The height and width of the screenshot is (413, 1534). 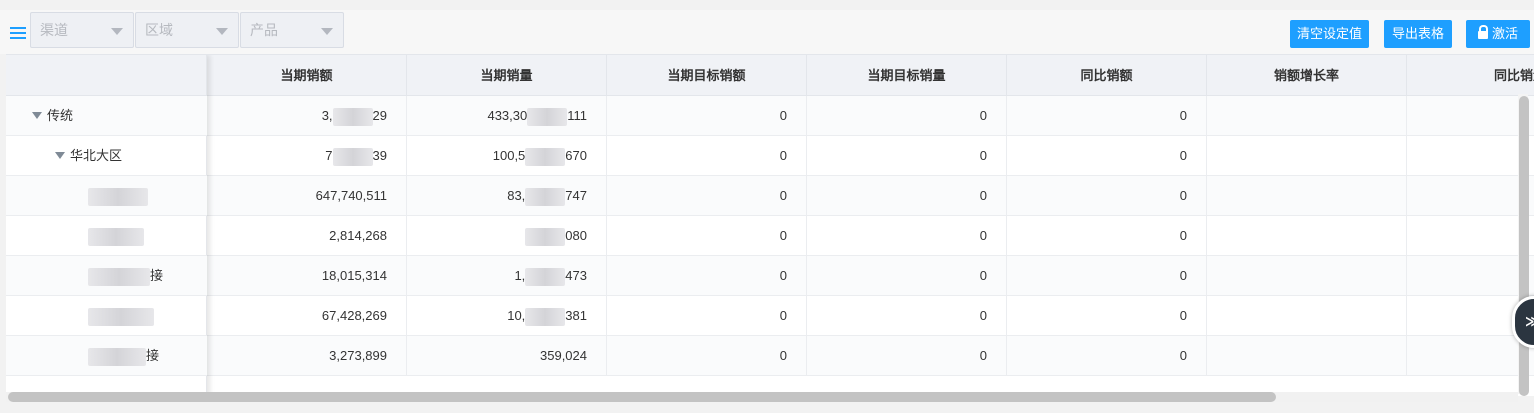 What do you see at coordinates (307, 156) in the screenshot?
I see `table-cell: 7 39` at bounding box center [307, 156].